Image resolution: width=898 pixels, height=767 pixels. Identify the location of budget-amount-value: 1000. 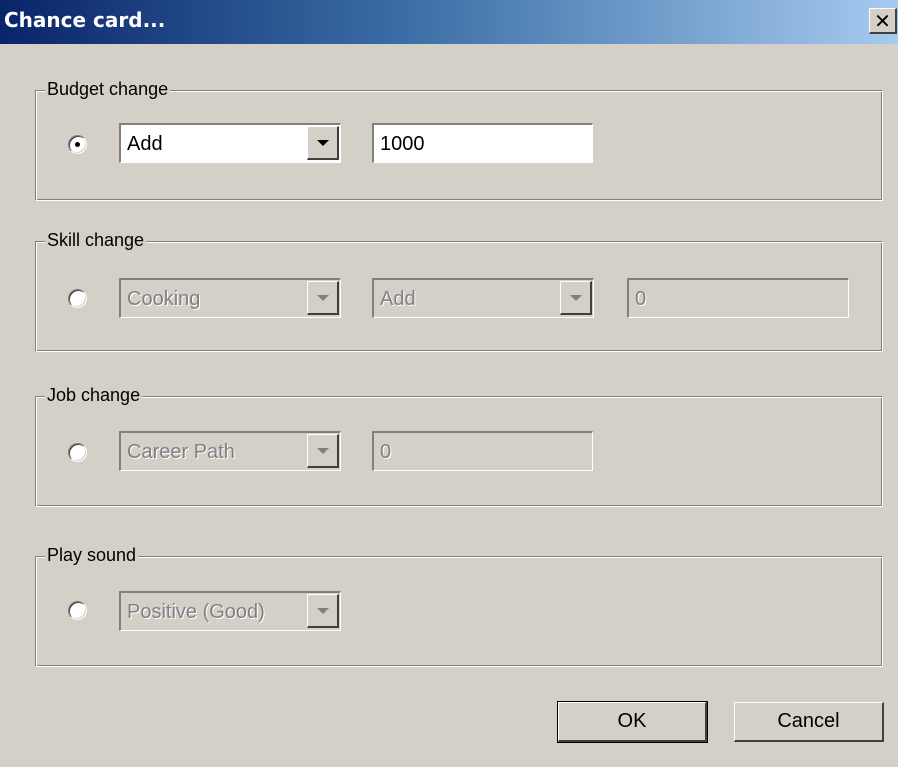
(402, 144).